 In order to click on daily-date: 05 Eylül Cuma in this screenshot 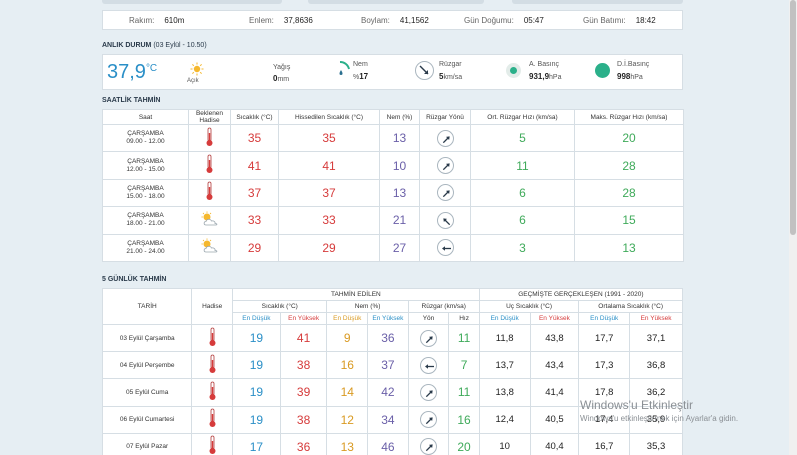, I will do `click(147, 392)`.